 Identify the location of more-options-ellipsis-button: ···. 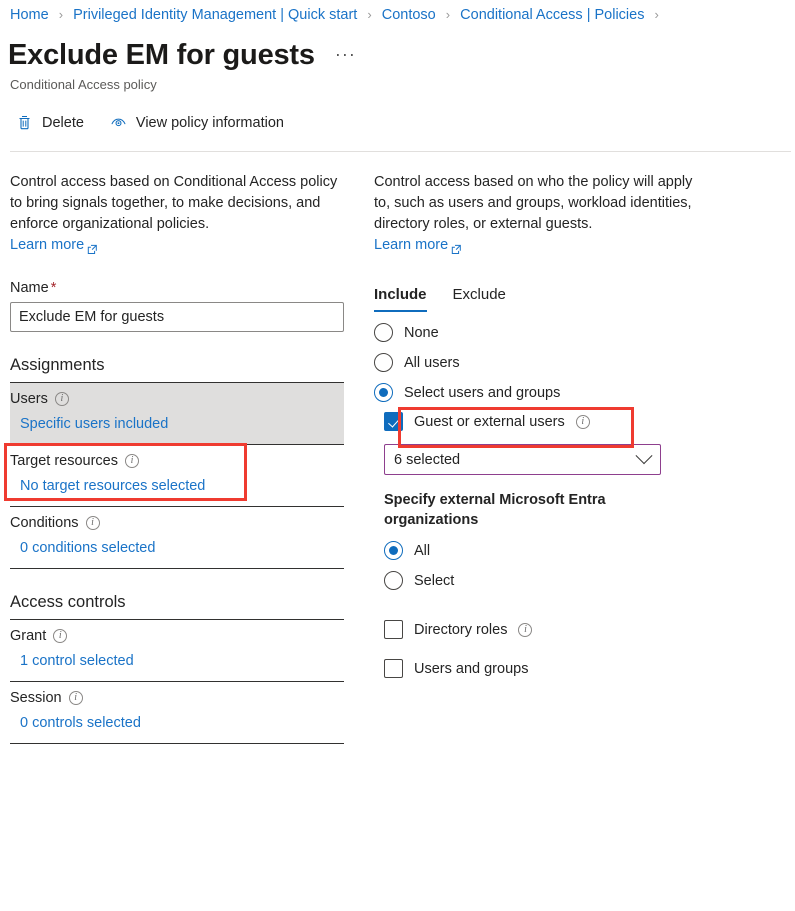
(345, 54).